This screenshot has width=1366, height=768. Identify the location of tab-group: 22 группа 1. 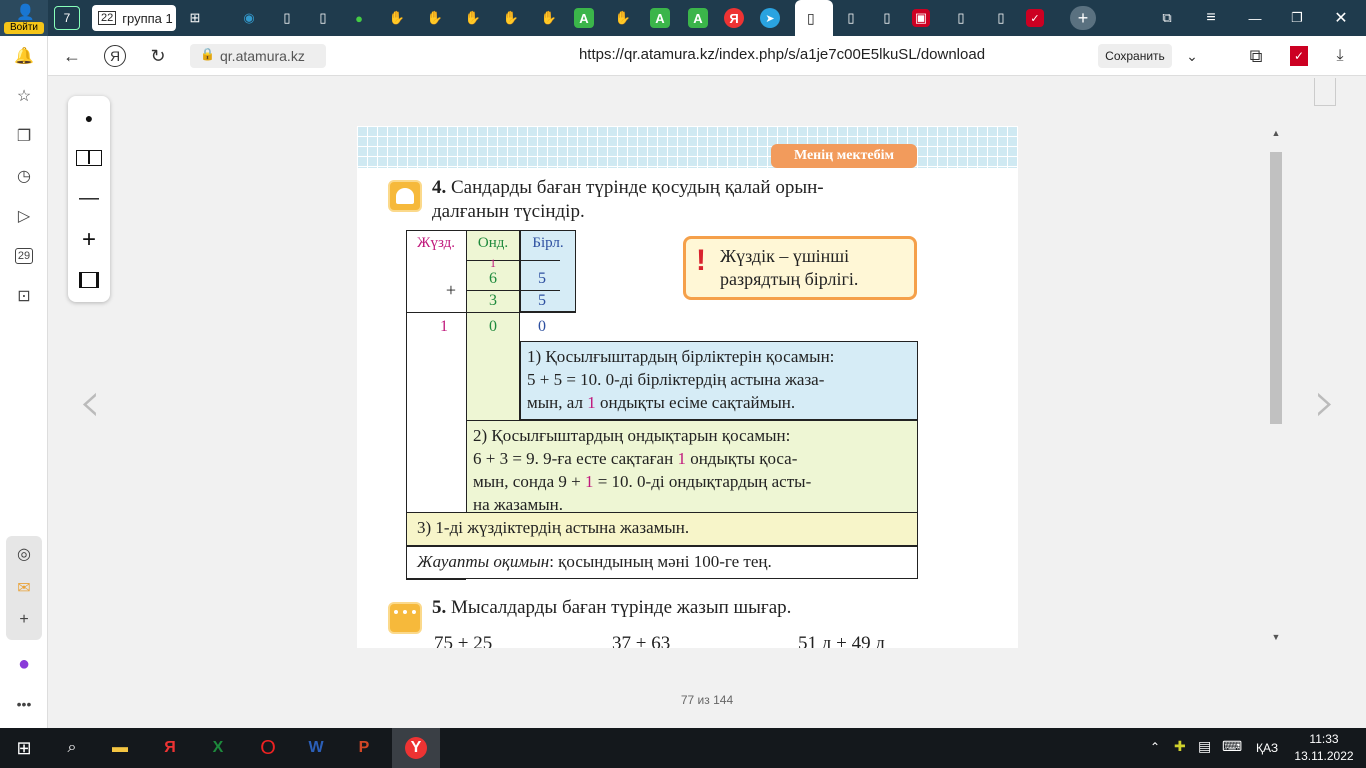
(134, 18).